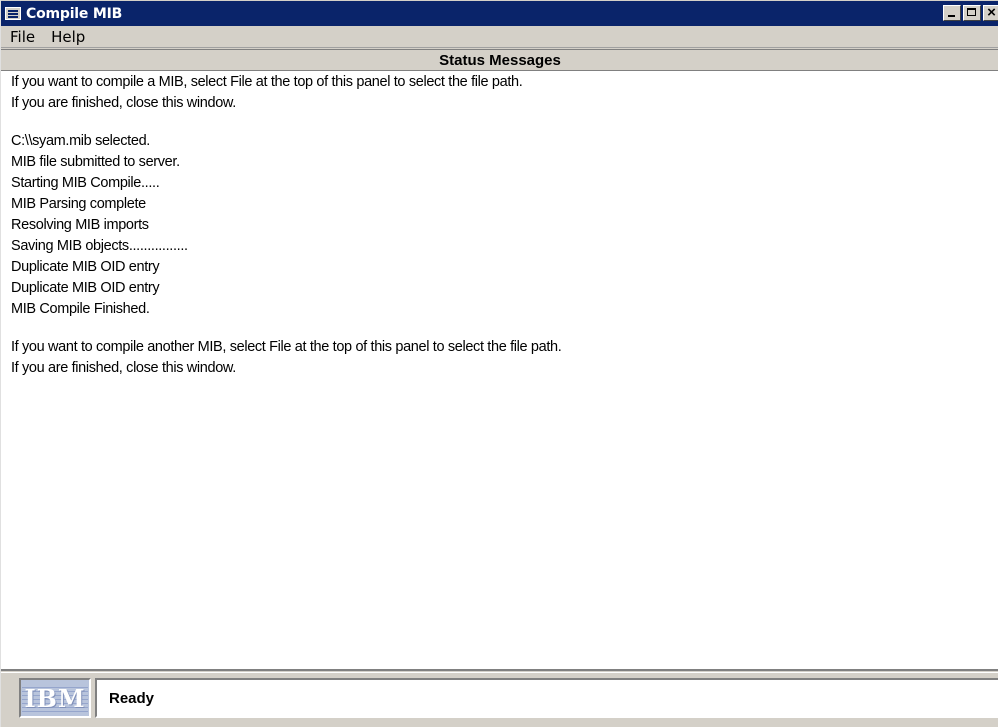  I want to click on close-button: ×, so click(990, 13).